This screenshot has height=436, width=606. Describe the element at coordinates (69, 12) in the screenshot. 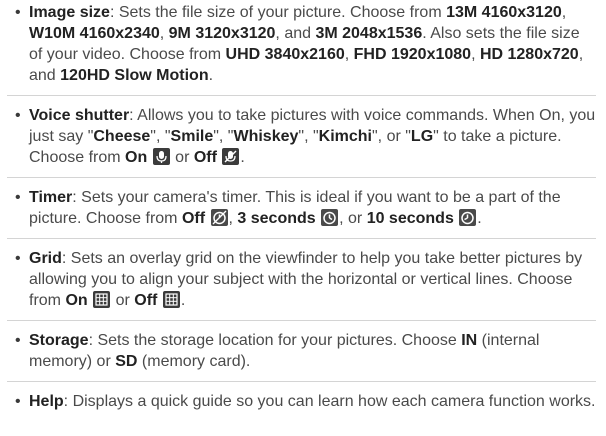

I see `term-image-size: Image size` at that location.